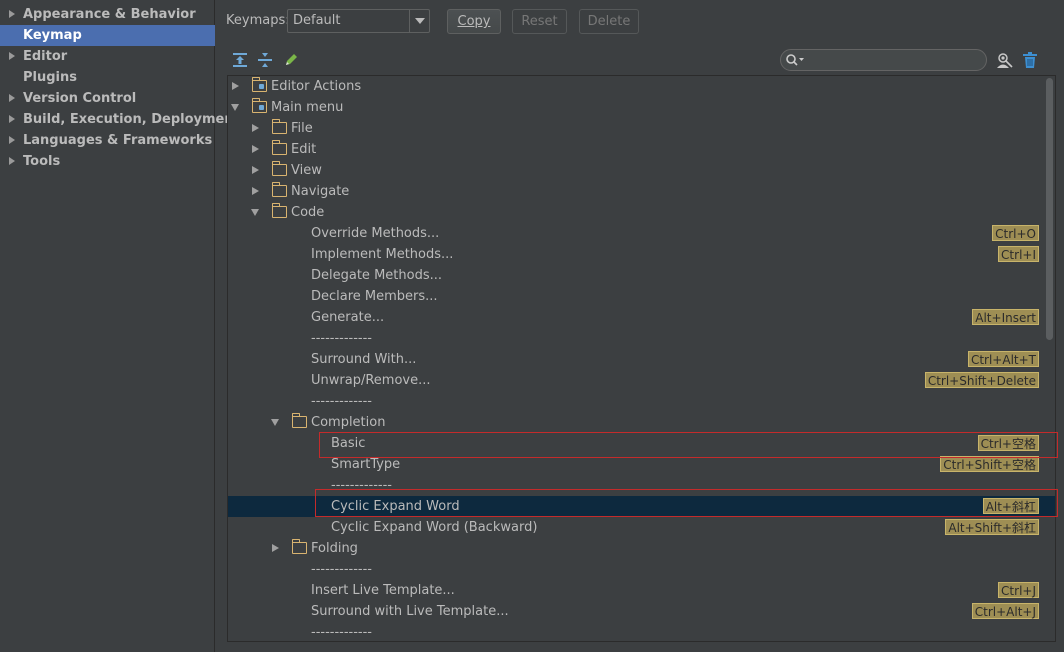 The width and height of the screenshot is (1064, 652). I want to click on copy-button-label: Copy, so click(474, 21).